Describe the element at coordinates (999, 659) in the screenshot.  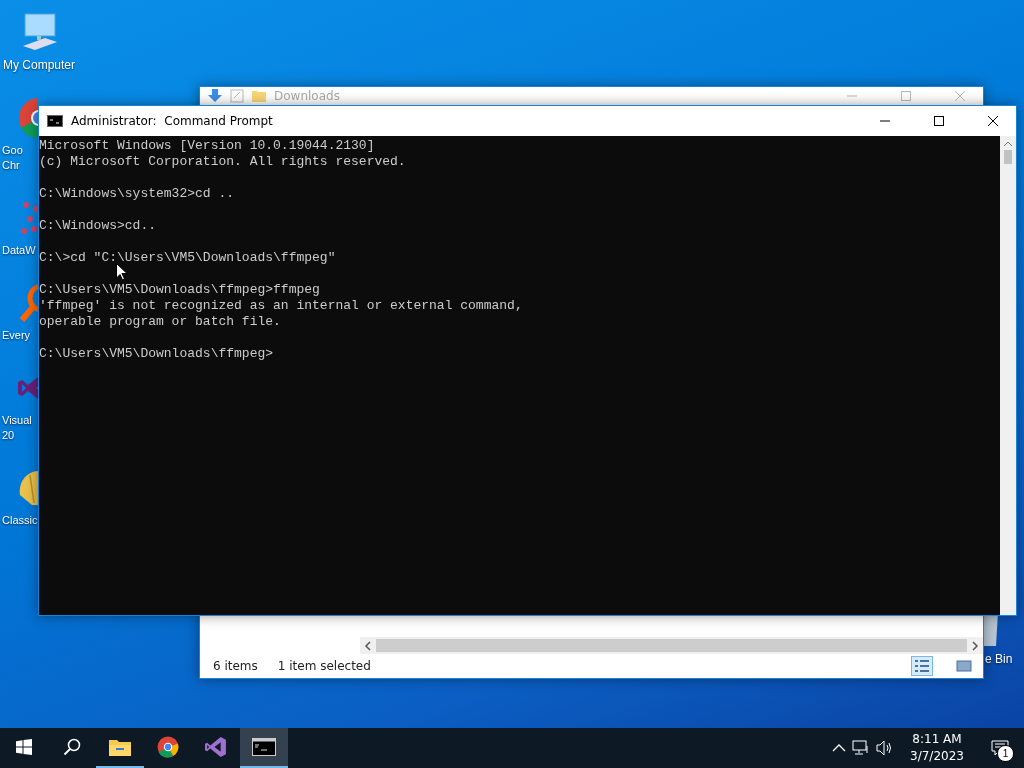
I see `desktop-icon-label: e Bin` at that location.